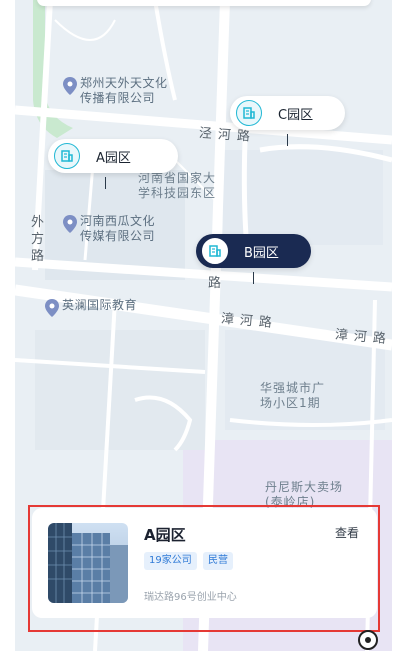 The width and height of the screenshot is (409, 651). Describe the element at coordinates (204, 3) in the screenshot. I see `top-search-card` at that location.